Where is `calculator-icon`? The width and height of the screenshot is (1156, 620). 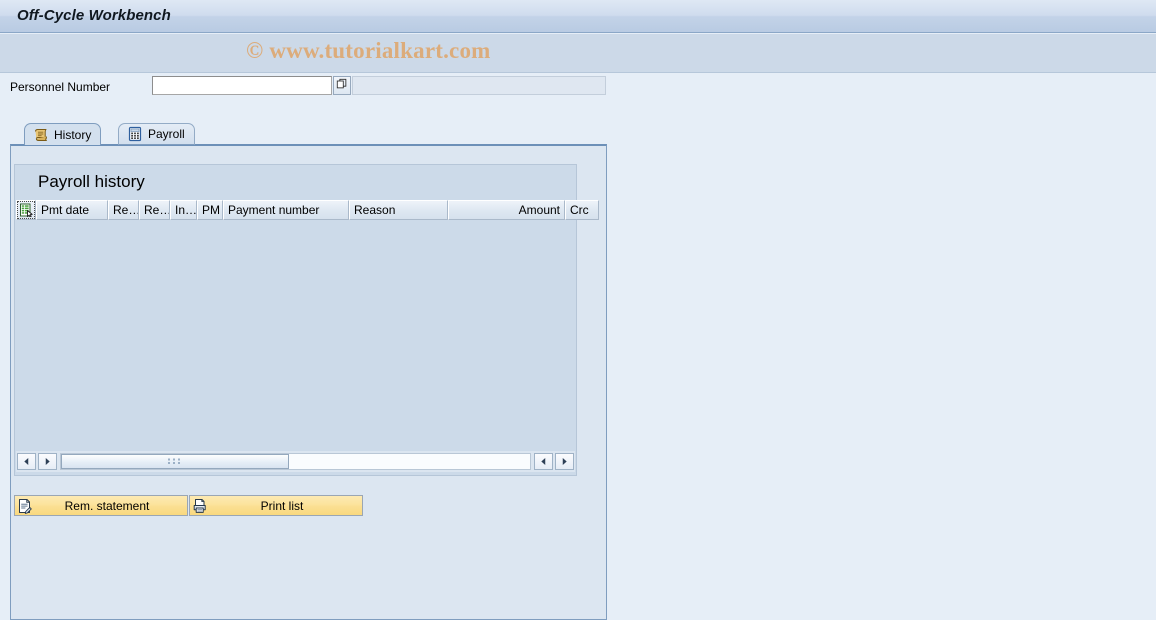
calculator-icon is located at coordinates (135, 134).